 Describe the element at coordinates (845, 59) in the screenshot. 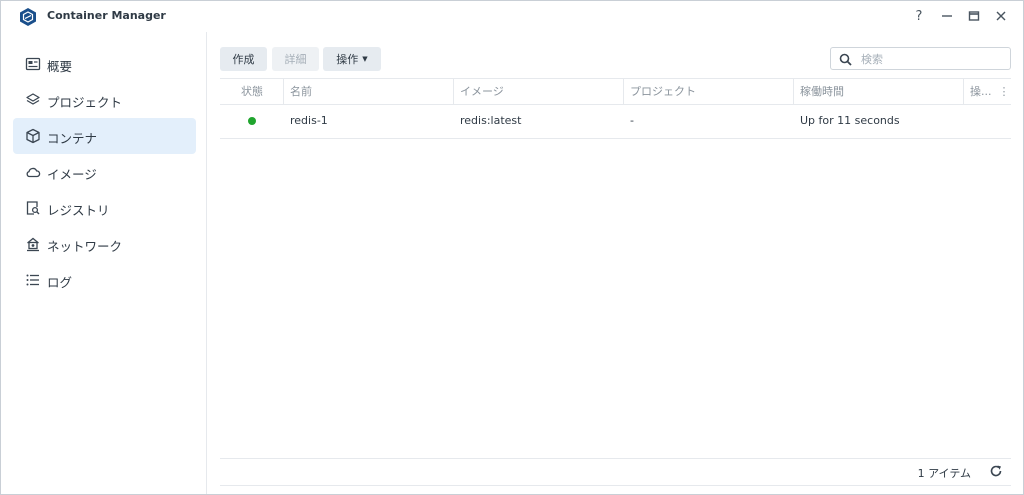

I see `search-icon` at that location.